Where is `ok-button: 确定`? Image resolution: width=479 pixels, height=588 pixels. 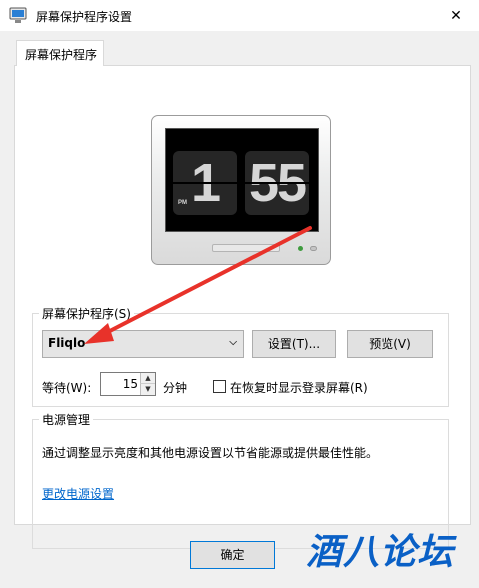 ok-button: 确定 is located at coordinates (232, 555).